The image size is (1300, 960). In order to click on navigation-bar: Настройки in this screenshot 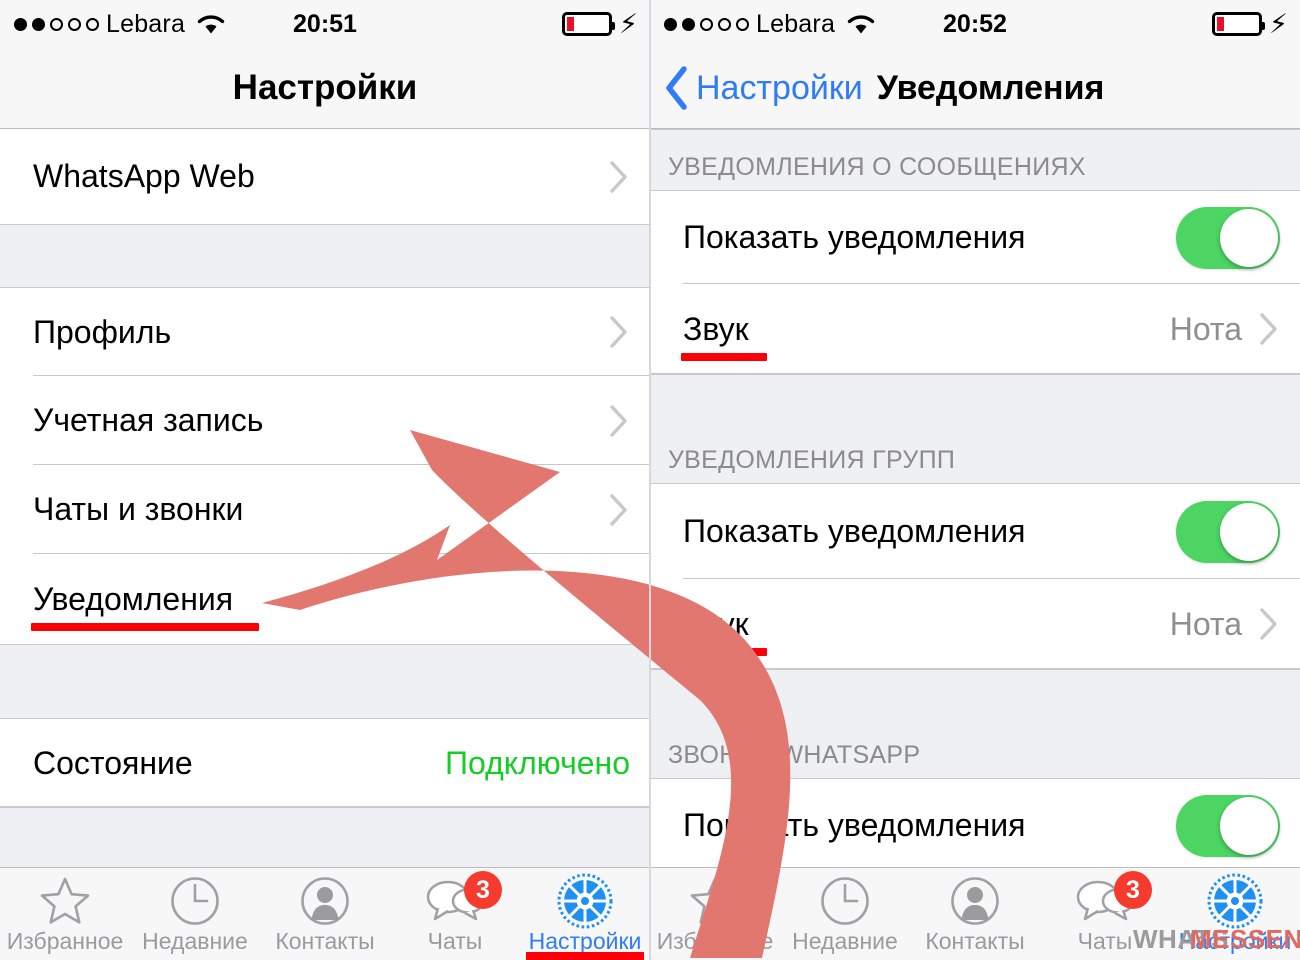, I will do `click(325, 88)`.